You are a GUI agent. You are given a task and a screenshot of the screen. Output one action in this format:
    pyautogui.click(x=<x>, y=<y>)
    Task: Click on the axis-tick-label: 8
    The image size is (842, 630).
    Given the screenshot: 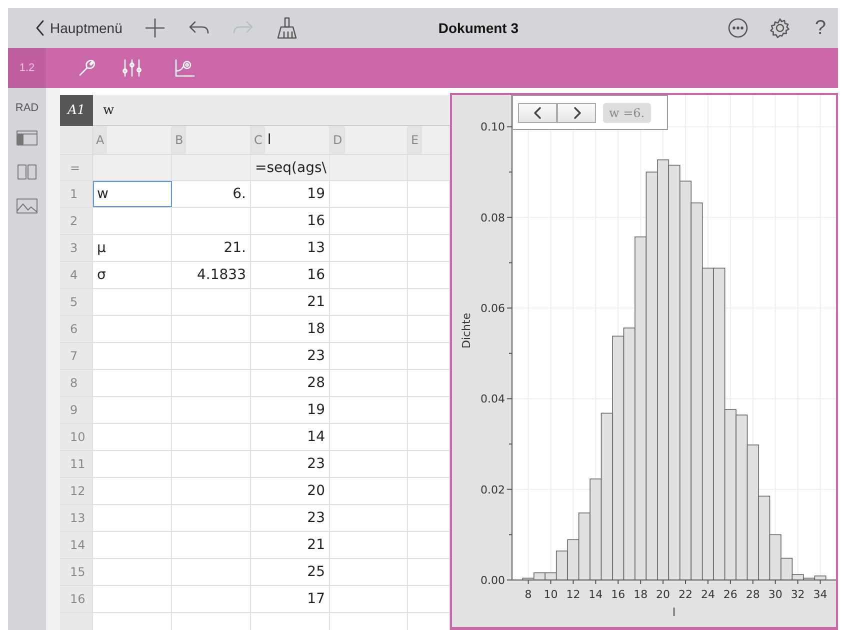 What is the action you would take?
    pyautogui.click(x=528, y=594)
    